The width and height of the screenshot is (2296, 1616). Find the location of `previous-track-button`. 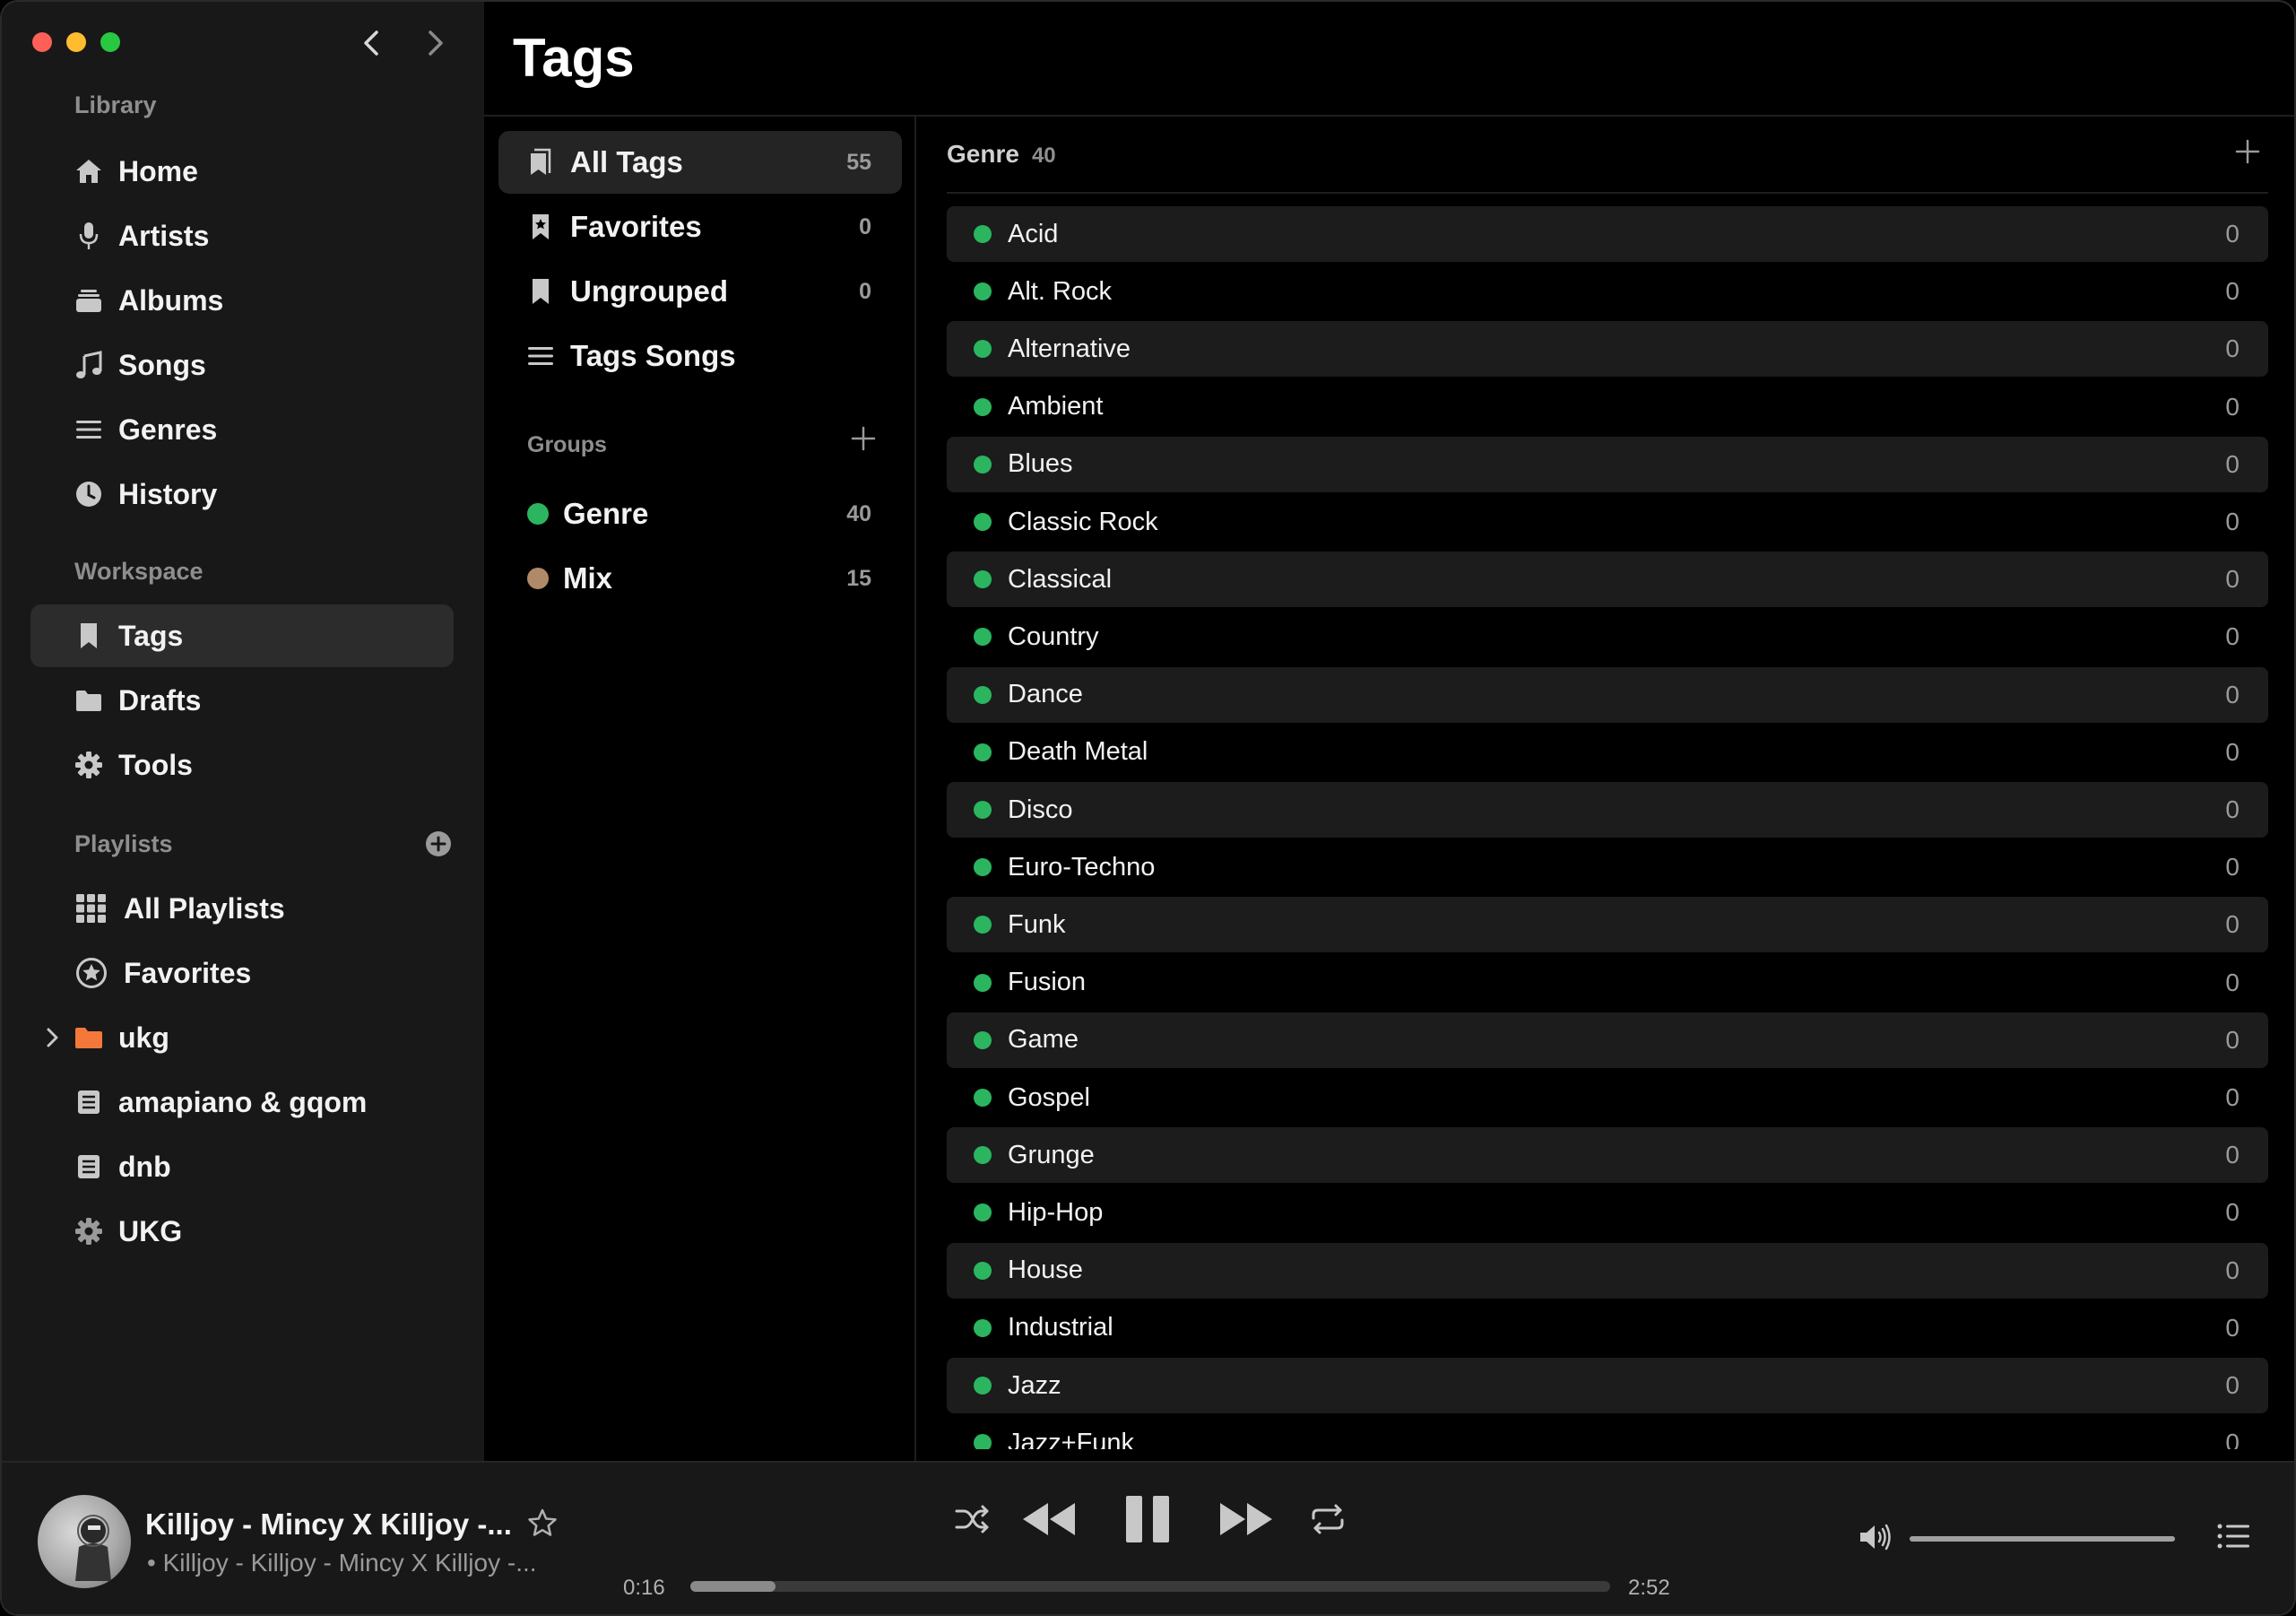

previous-track-button is located at coordinates (1049, 1519).